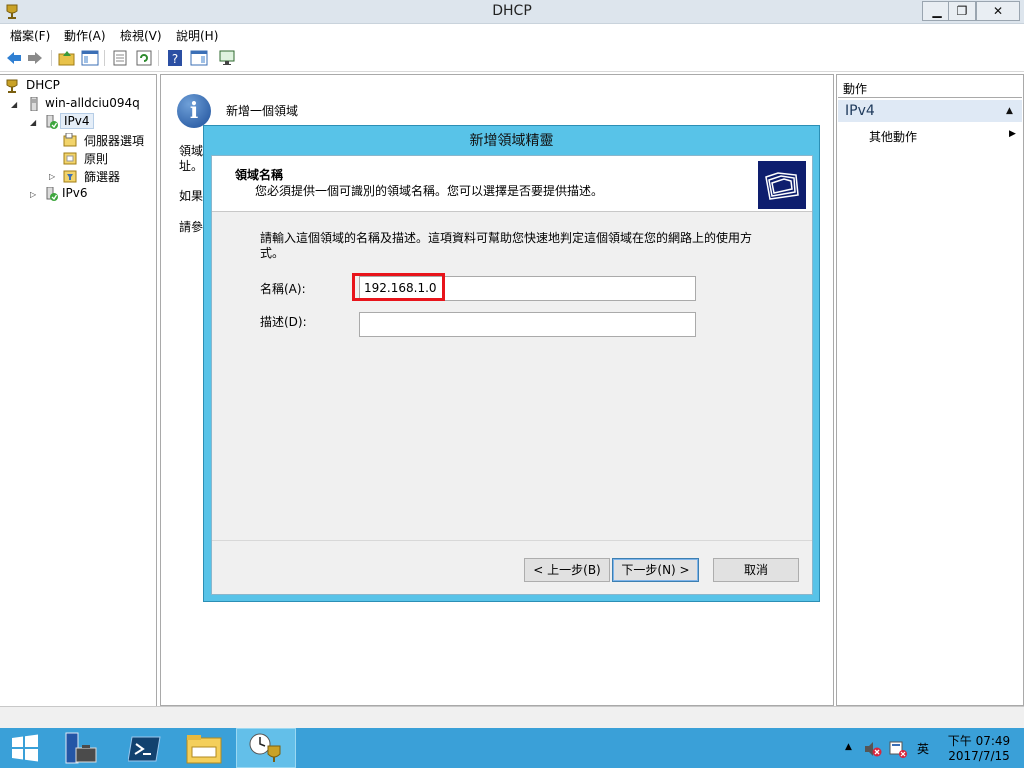  I want to click on tree-node-ipv6: IPv6, so click(94, 194).